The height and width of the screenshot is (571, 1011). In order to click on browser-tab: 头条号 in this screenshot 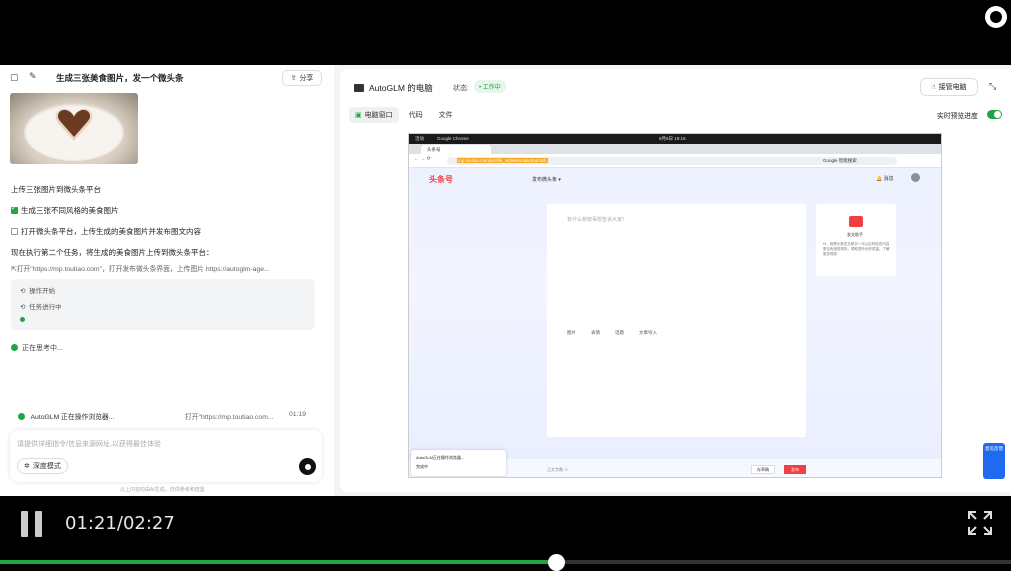, I will do `click(456, 149)`.